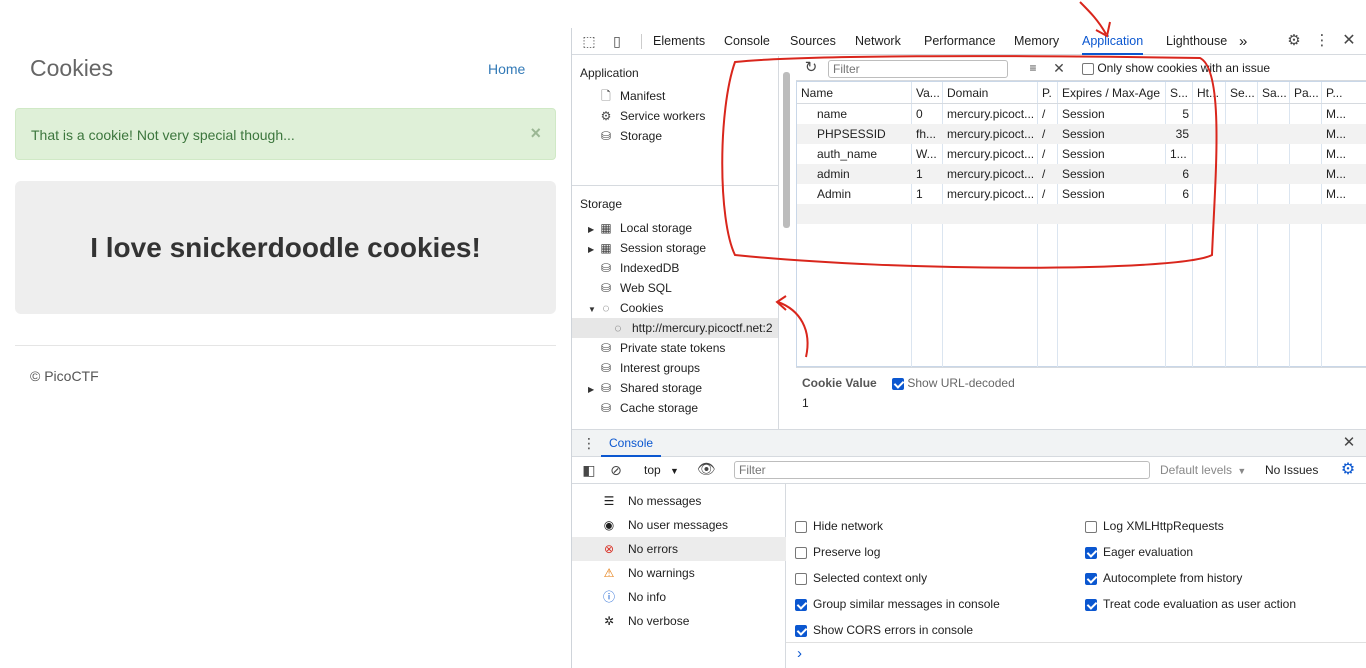  What do you see at coordinates (653, 549) in the screenshot?
I see `filter-label: No errors` at bounding box center [653, 549].